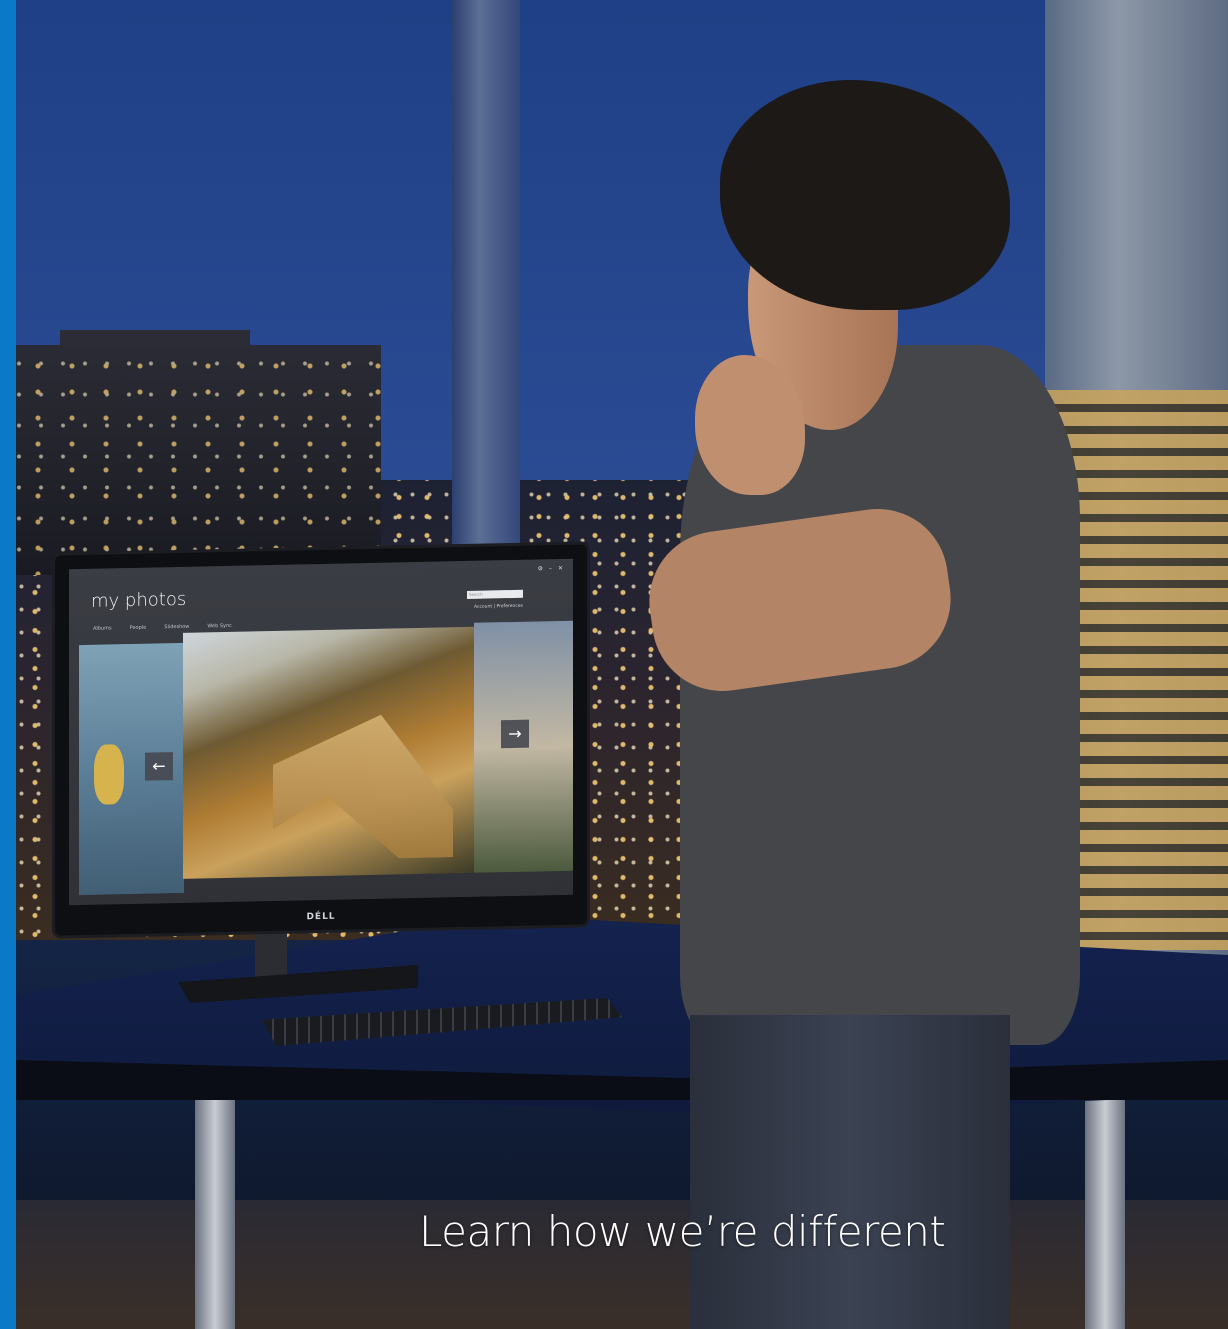 The width and height of the screenshot is (1228, 1329). Describe the element at coordinates (329, 752) in the screenshot. I see `photo-great-wall` at that location.